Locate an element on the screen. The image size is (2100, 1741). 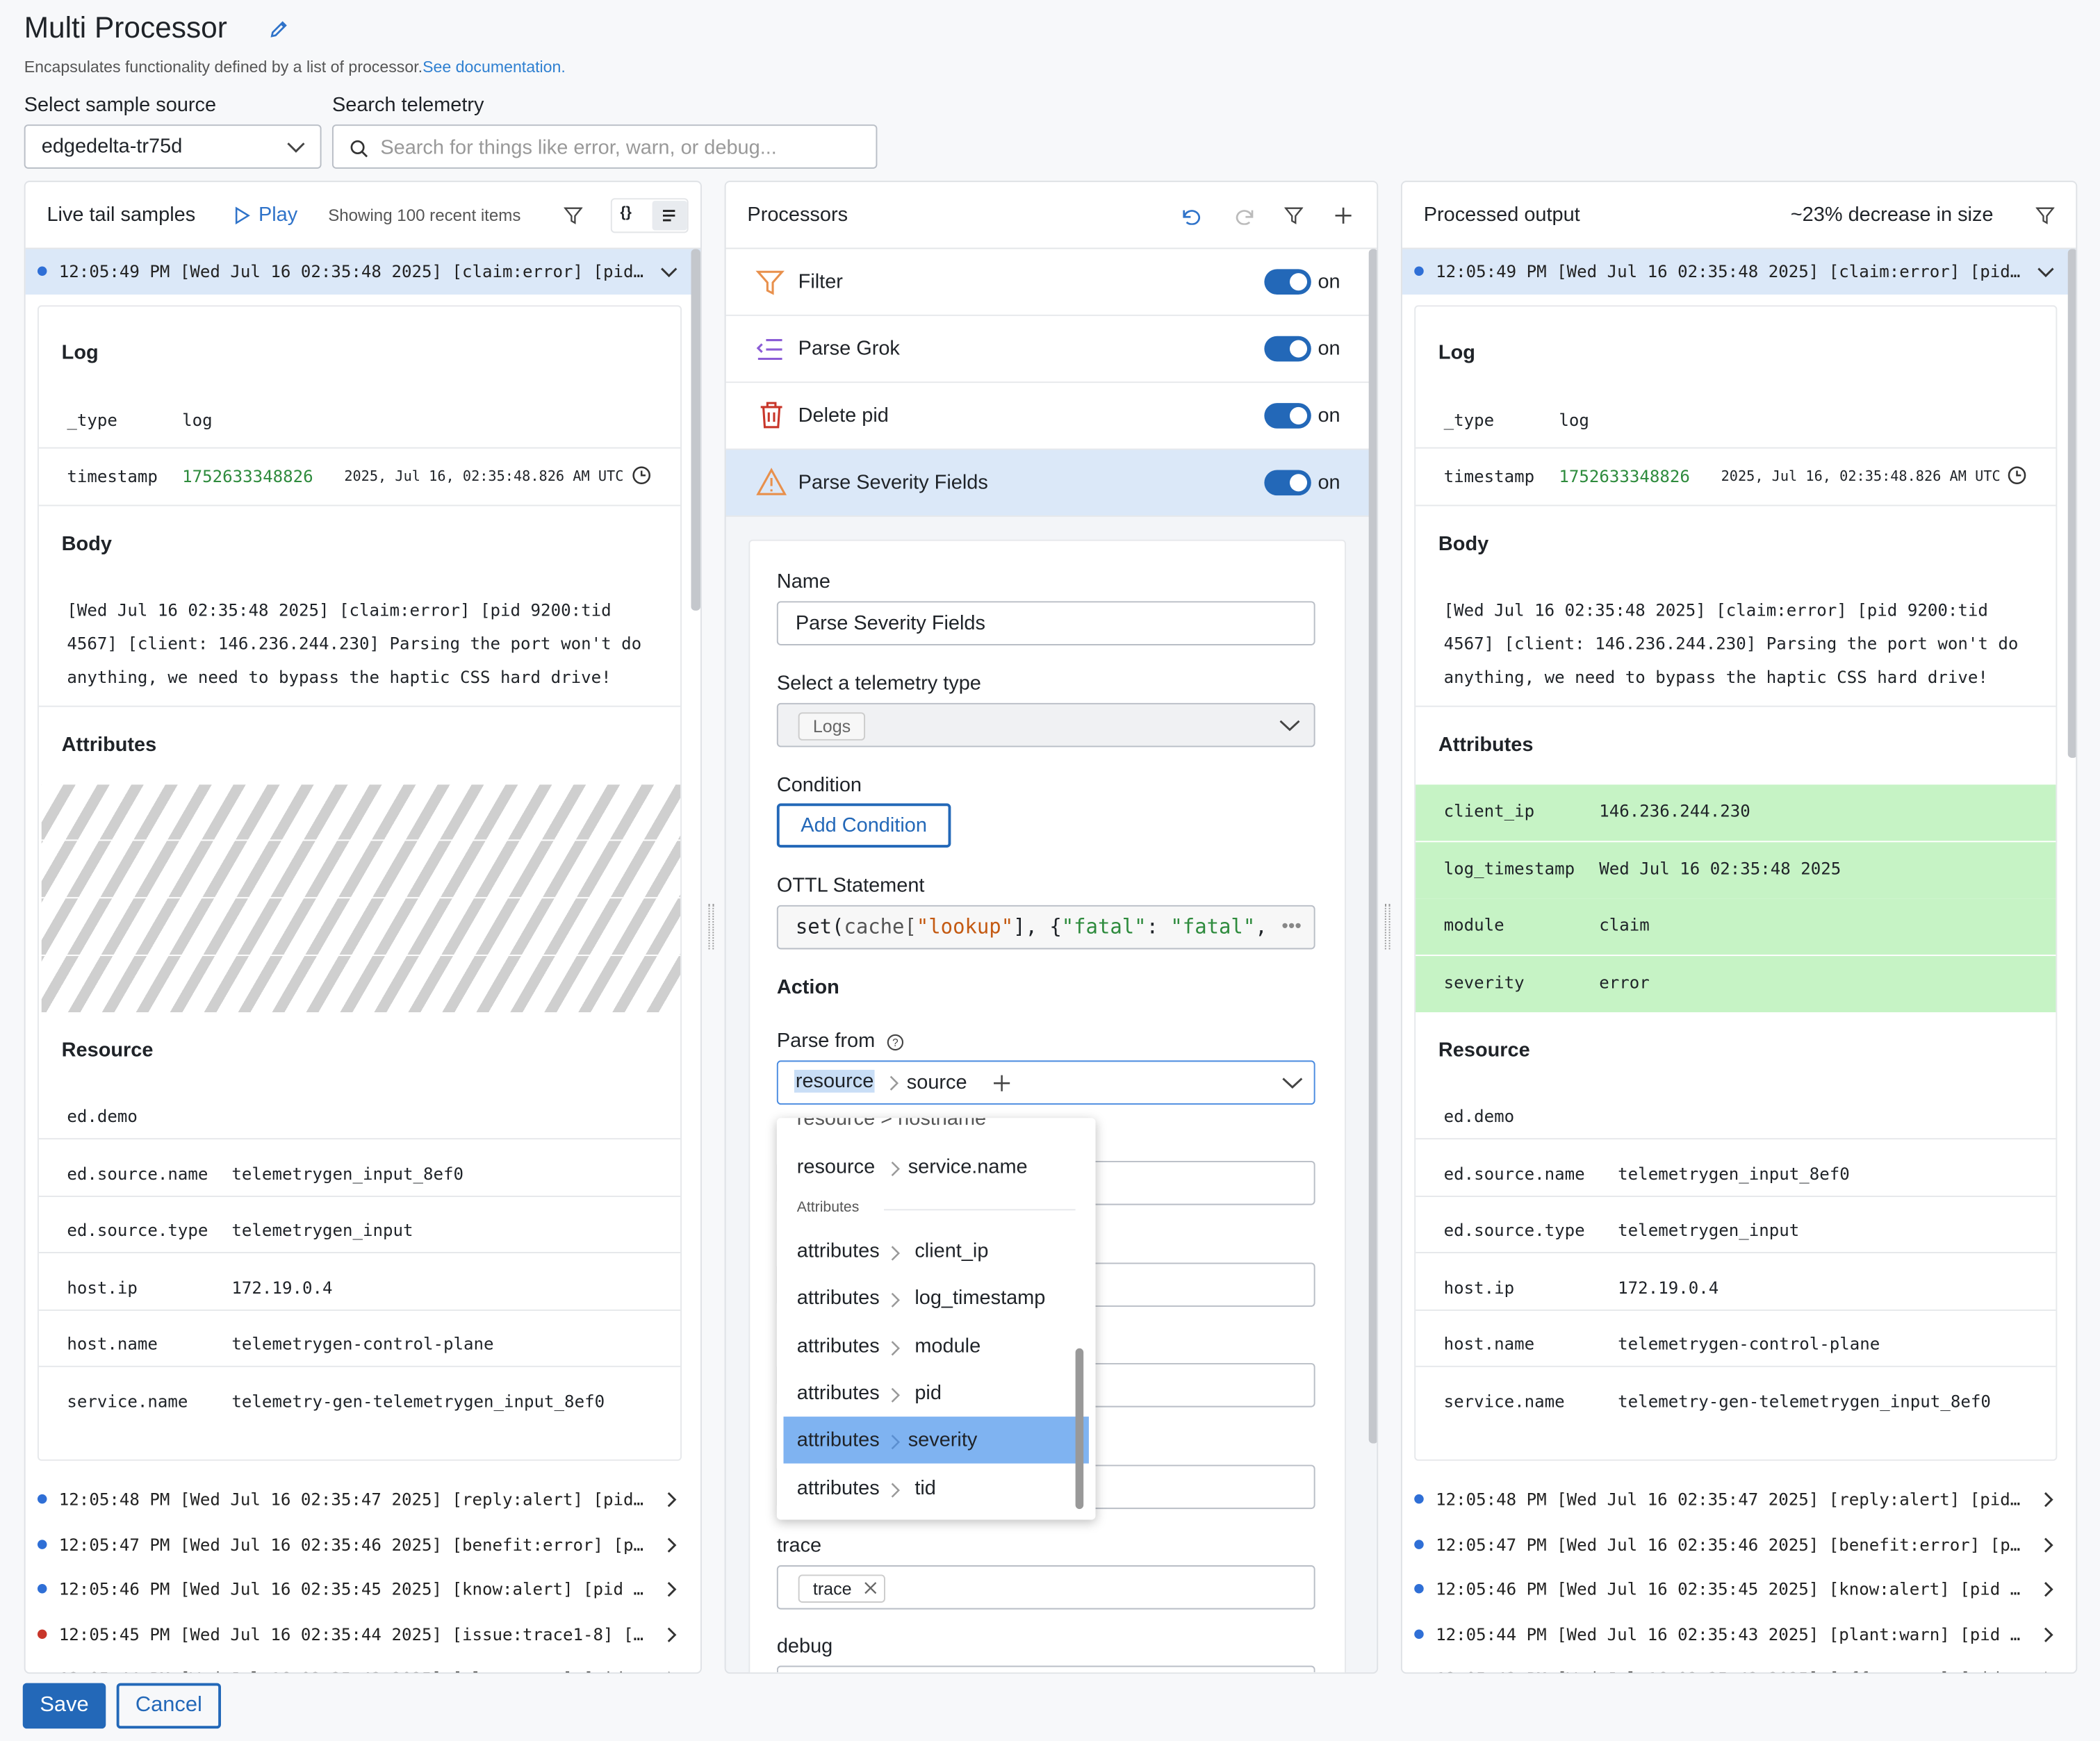
json-view-icon: {} is located at coordinates (626, 213).